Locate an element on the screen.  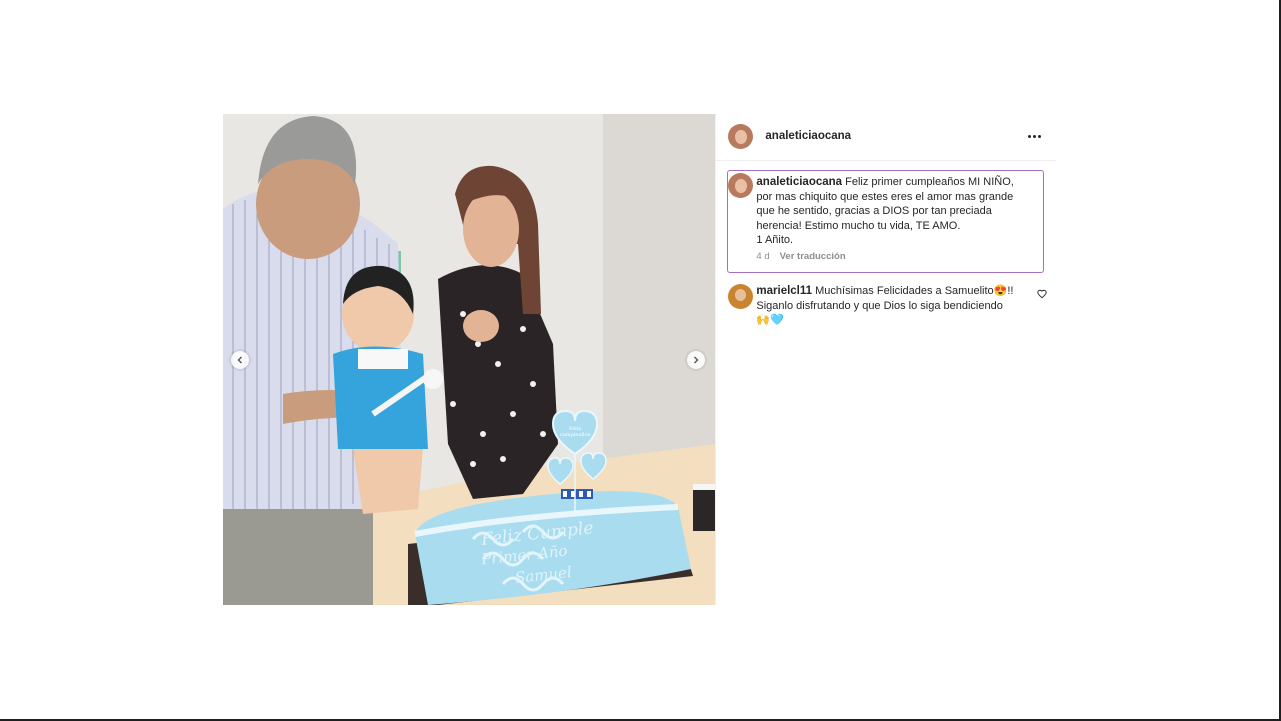
chevron-left-icon is located at coordinates (239, 360).